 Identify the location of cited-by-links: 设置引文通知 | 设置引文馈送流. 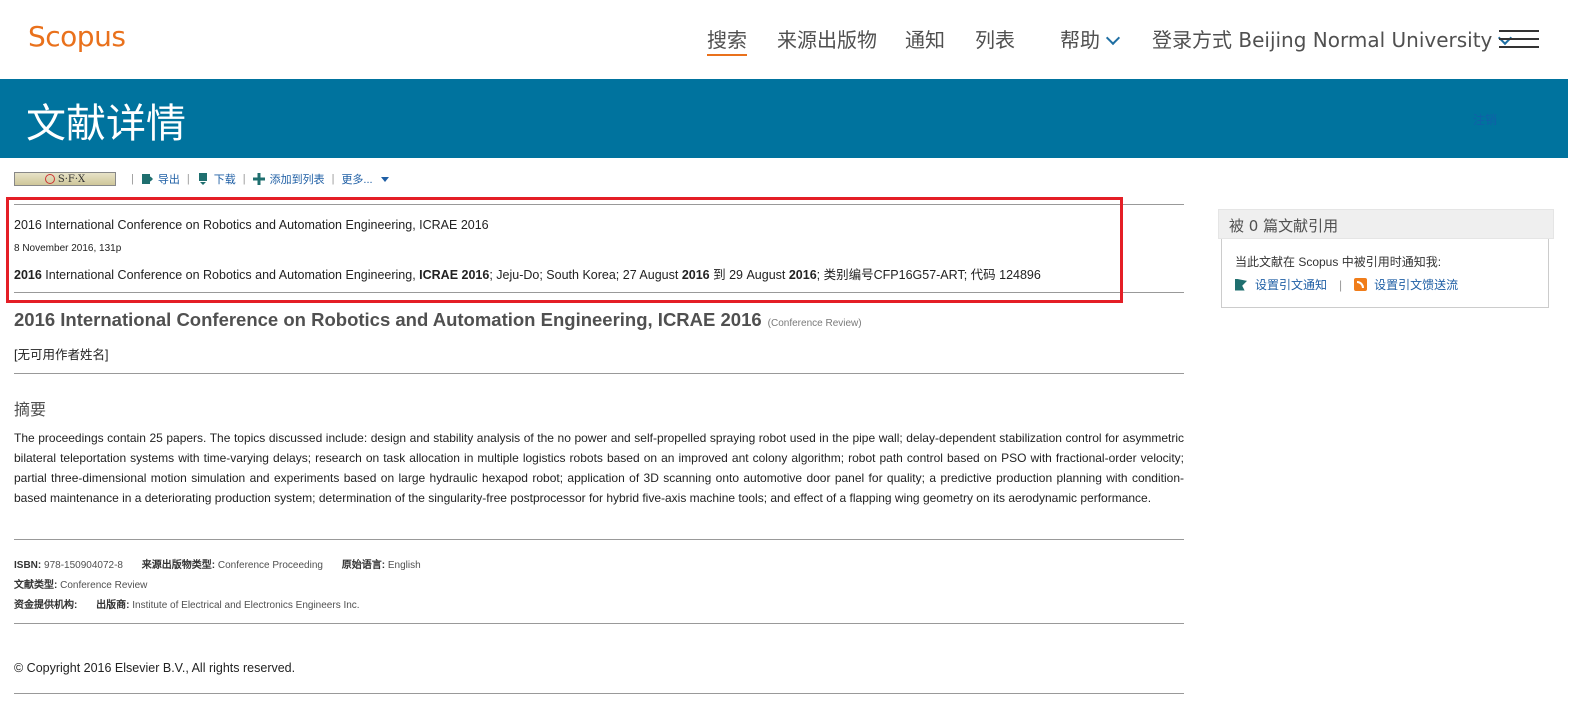
(1346, 284).